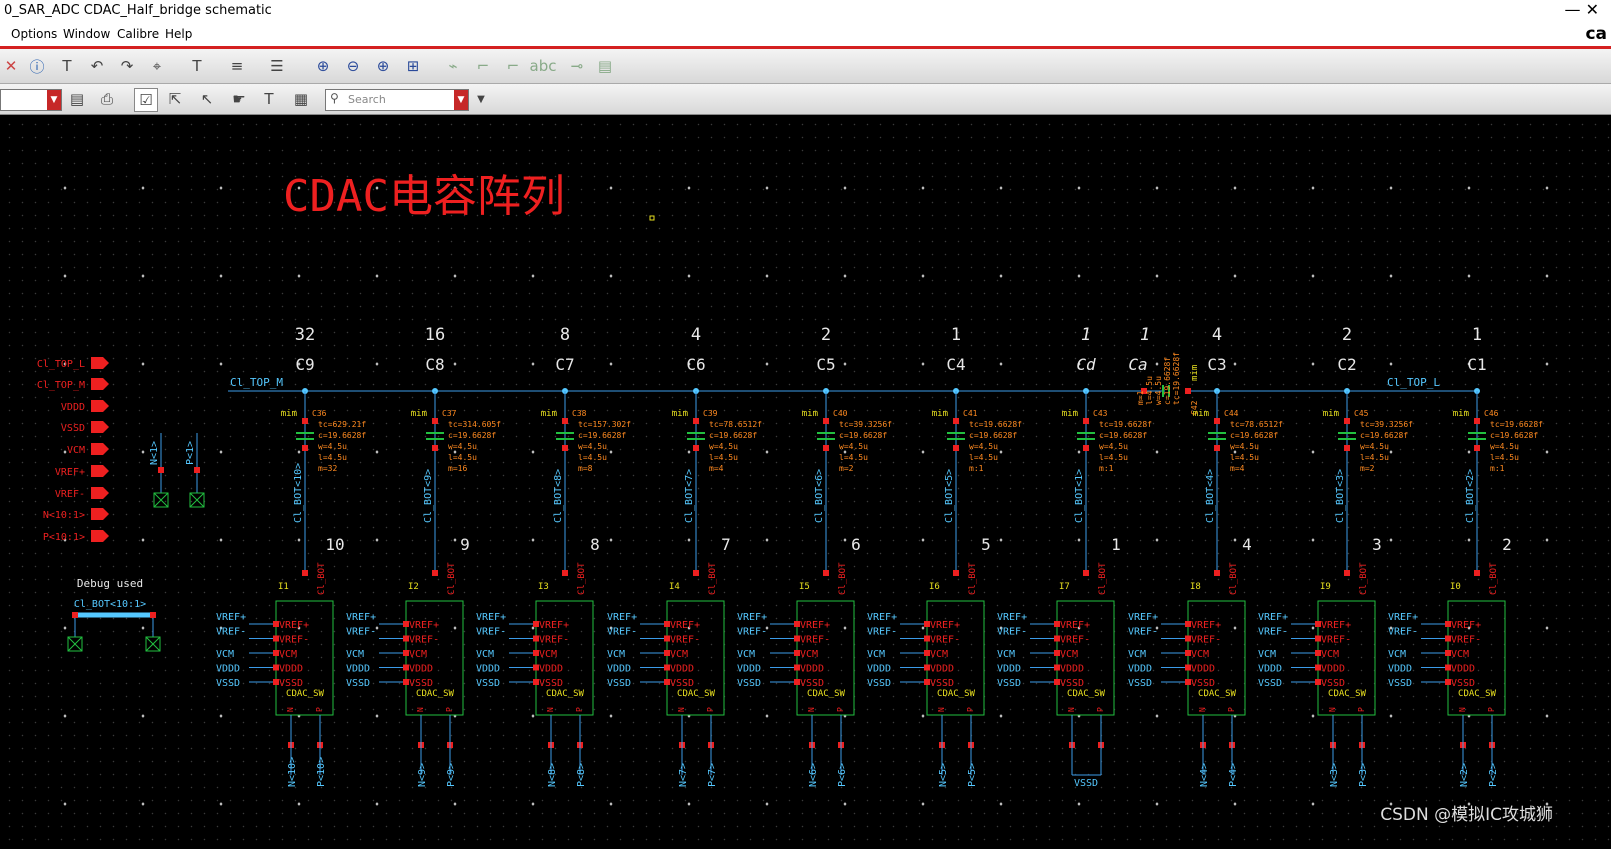 The height and width of the screenshot is (849, 1611). What do you see at coordinates (513, 66) in the screenshot?
I see `pin-icon: ⌐` at bounding box center [513, 66].